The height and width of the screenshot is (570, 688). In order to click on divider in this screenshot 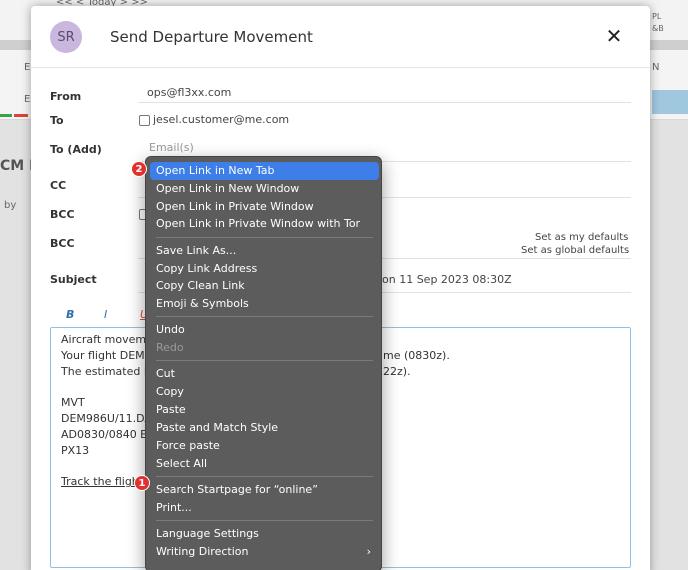, I will do `click(384, 102)`.